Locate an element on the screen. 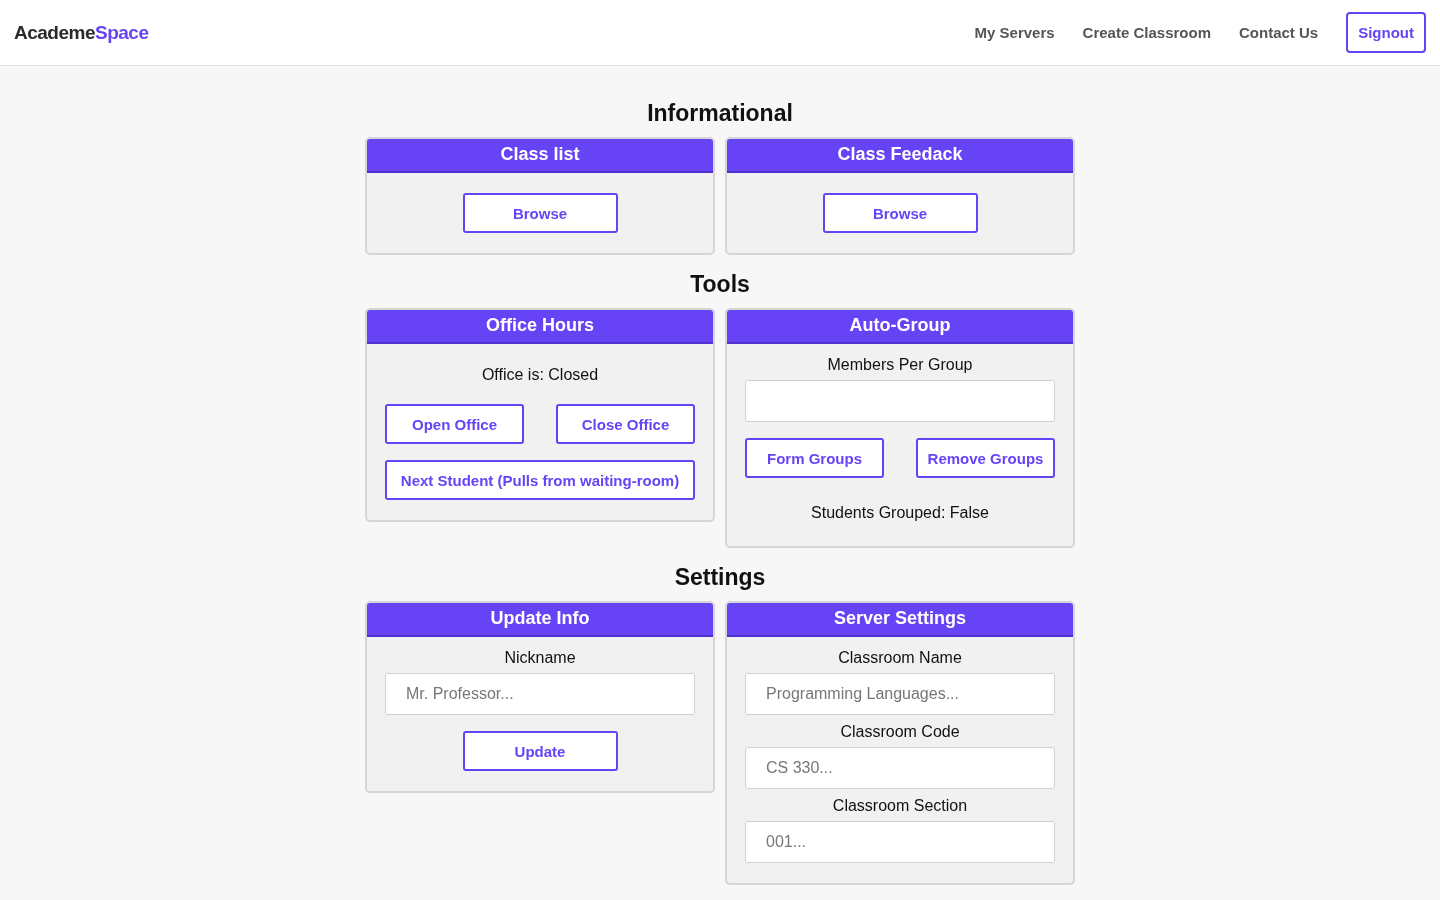  action-button: Remove Groups is located at coordinates (985, 458).